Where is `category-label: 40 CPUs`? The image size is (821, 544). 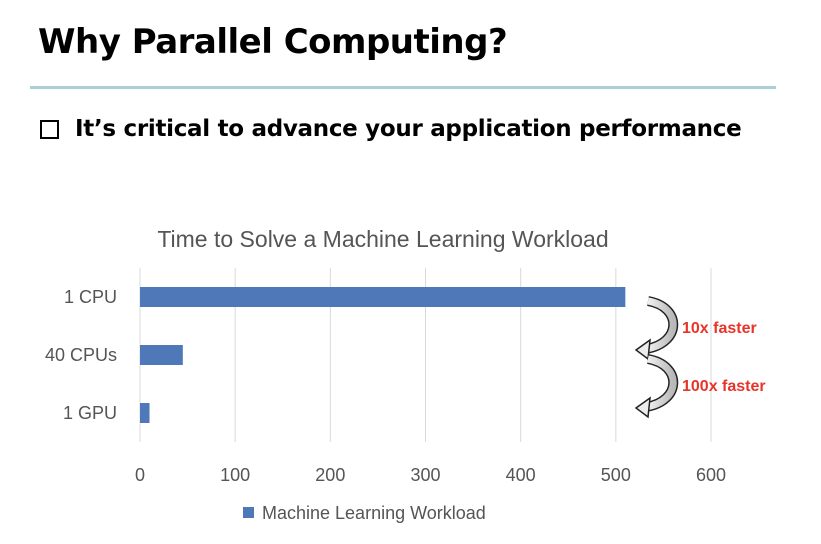
category-label: 40 CPUs is located at coordinates (81, 355).